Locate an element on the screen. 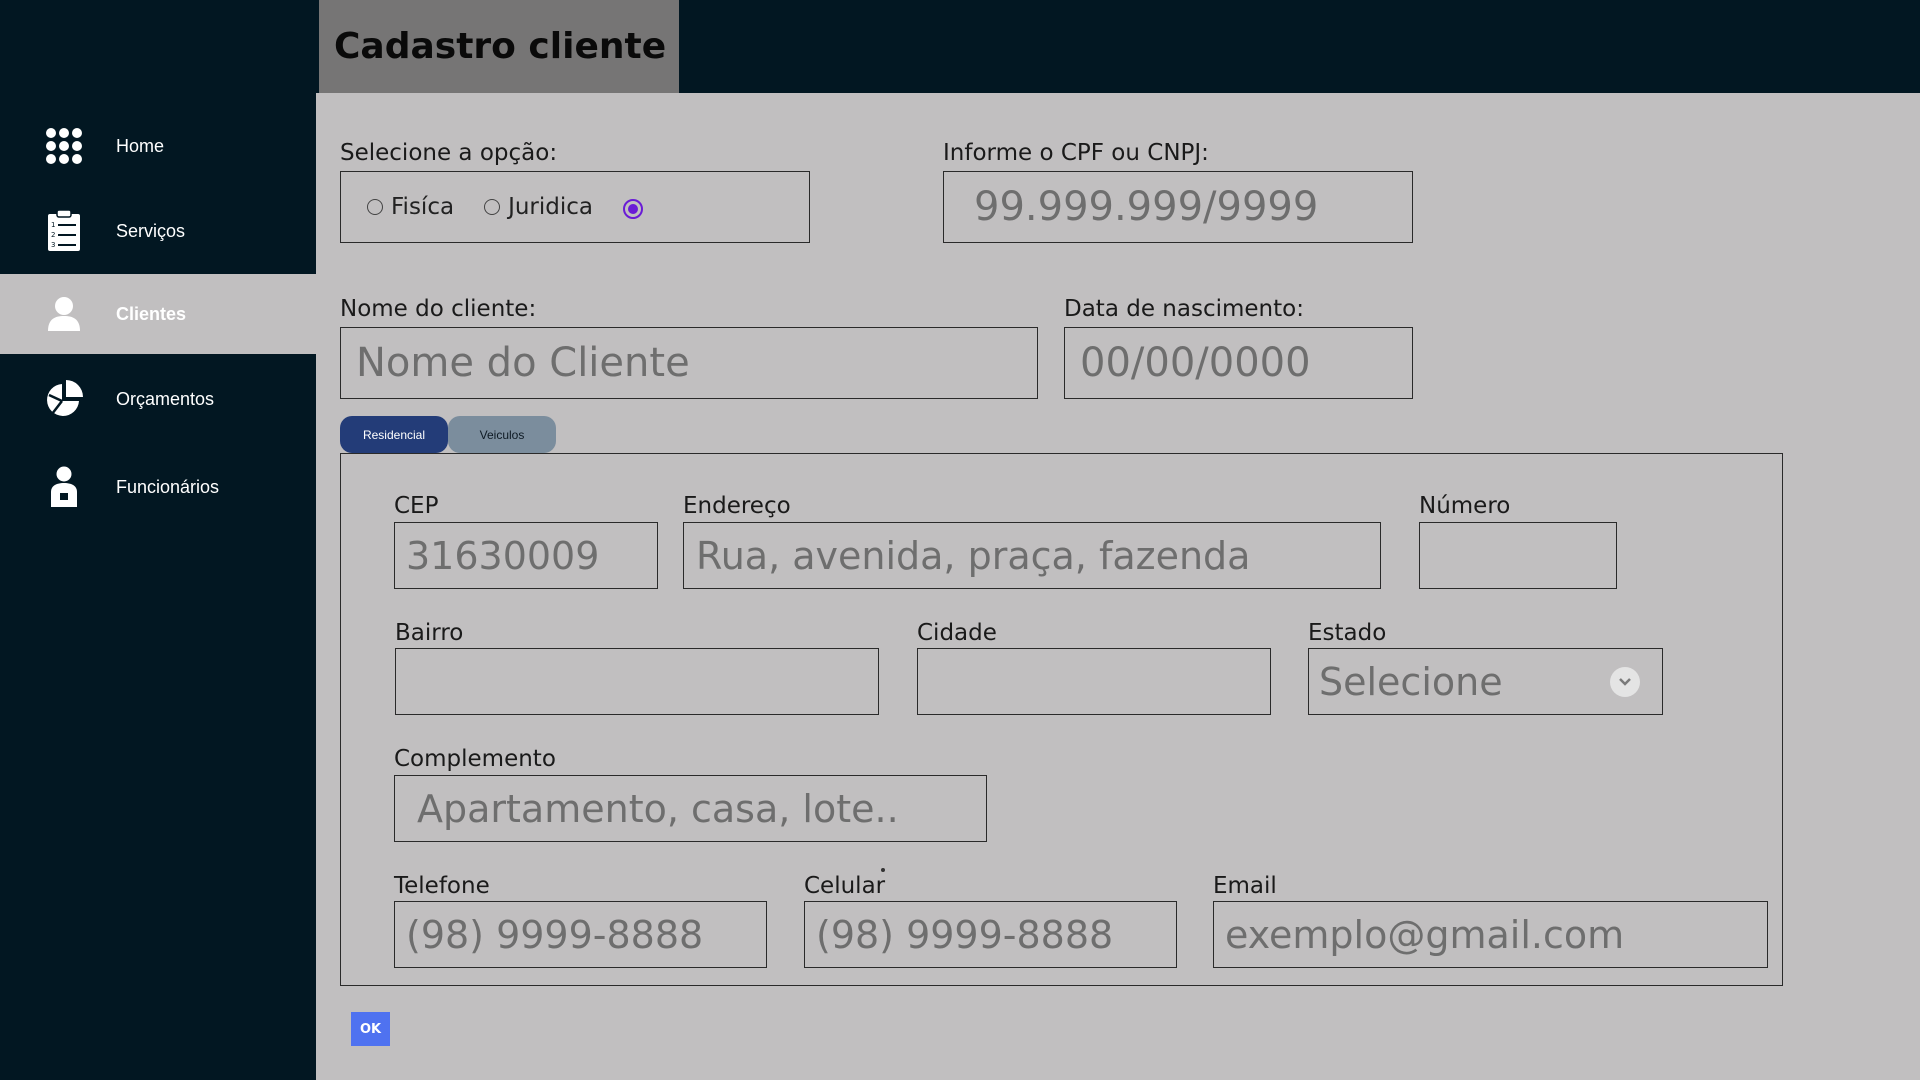 The width and height of the screenshot is (1920, 1080). endereco-label: Endereço is located at coordinates (737, 506).